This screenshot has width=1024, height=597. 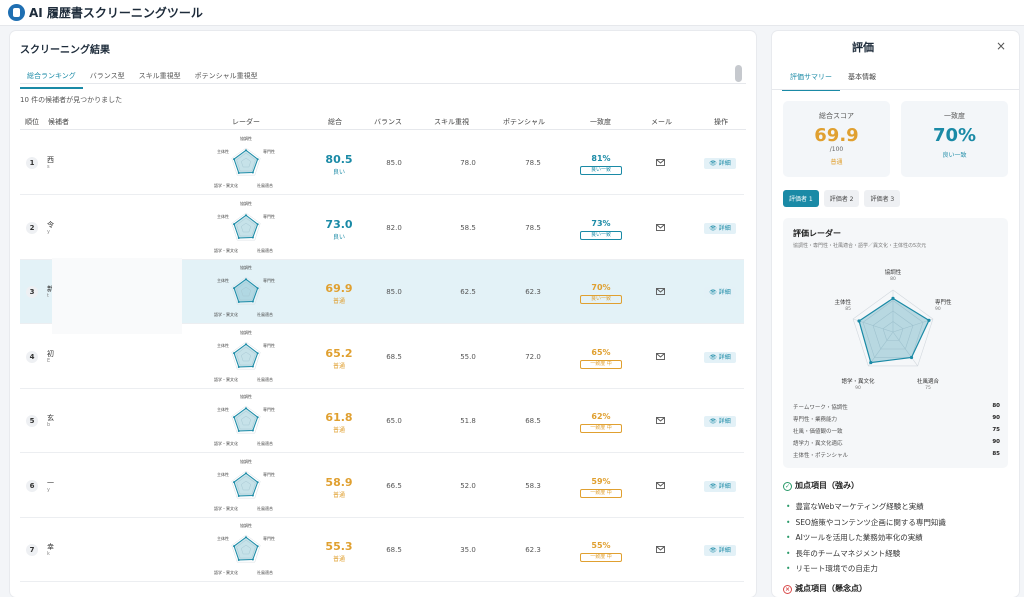 What do you see at coordinates (58, 122) in the screenshot?
I see `header-candidate: 候補者` at bounding box center [58, 122].